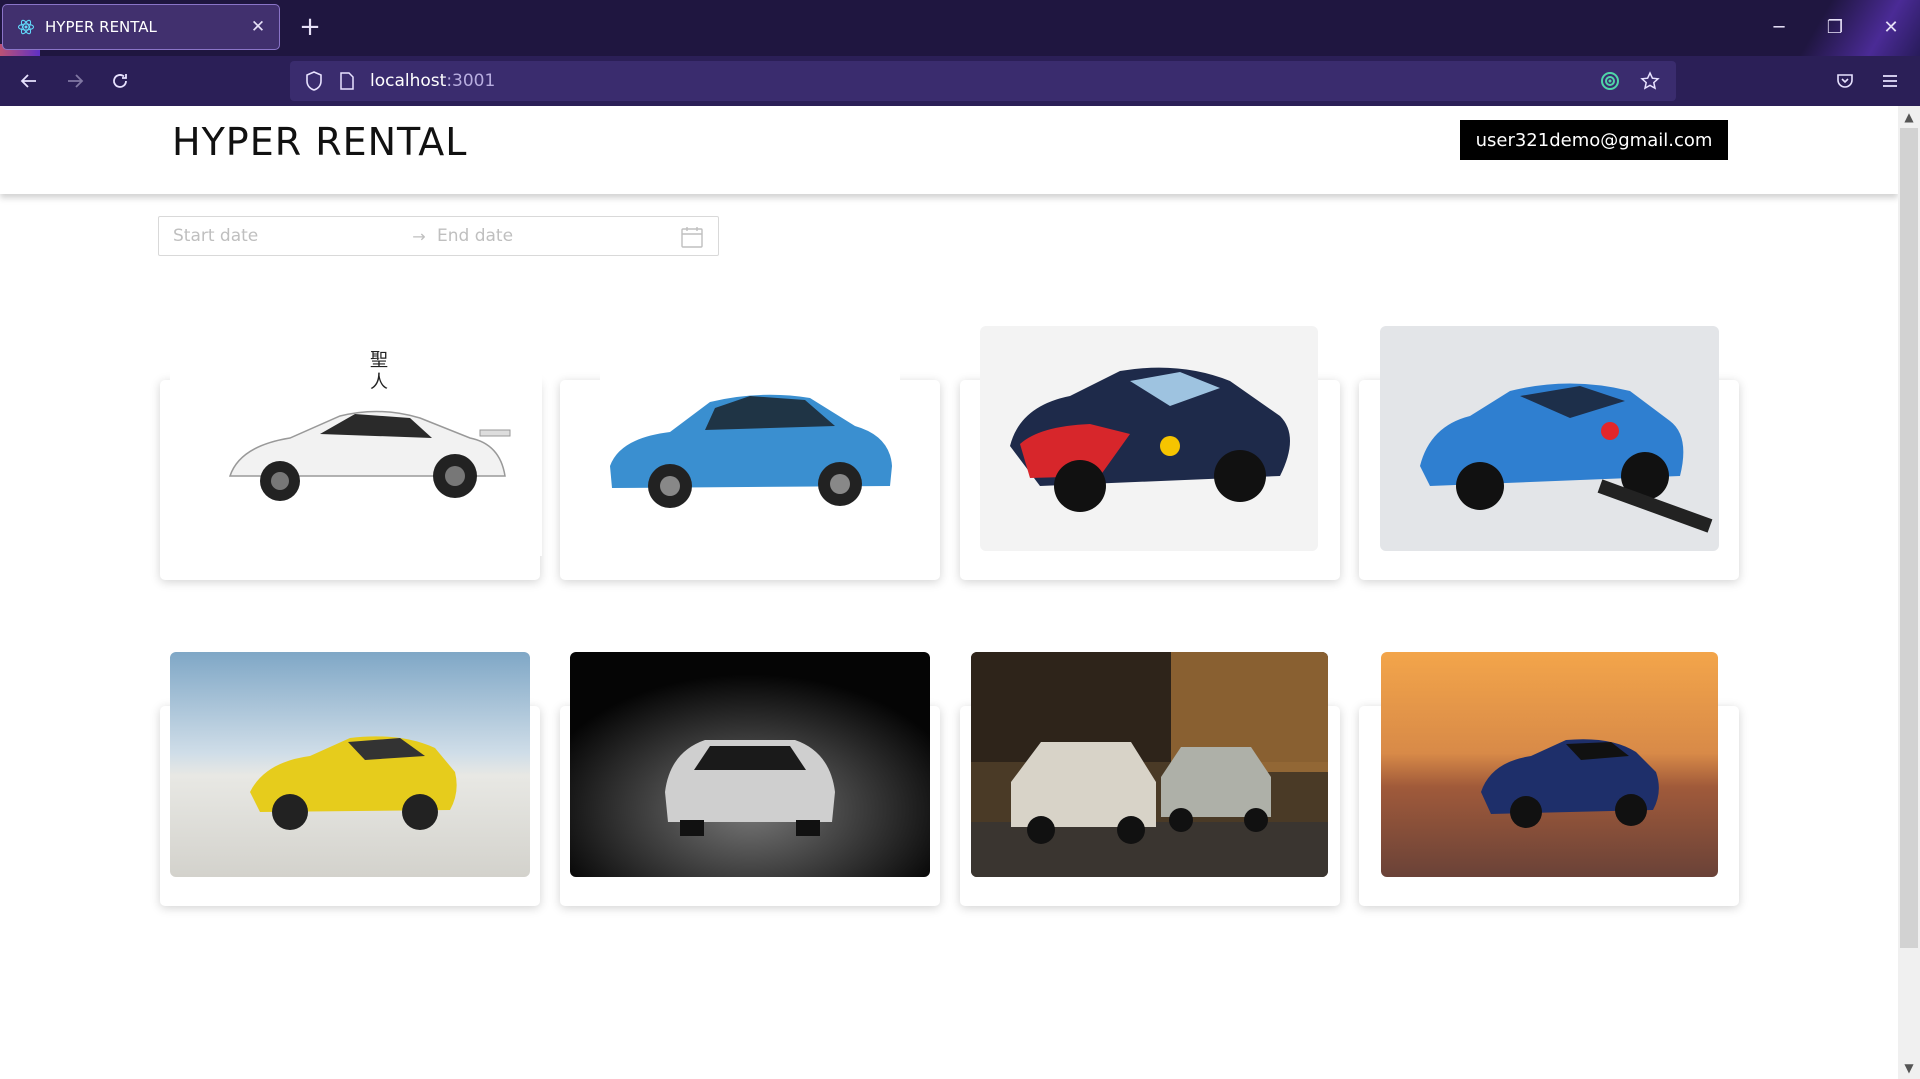 The image size is (1920, 1079). Describe the element at coordinates (1549, 764) in the screenshot. I see `car-image-dodge-challenger` at that location.